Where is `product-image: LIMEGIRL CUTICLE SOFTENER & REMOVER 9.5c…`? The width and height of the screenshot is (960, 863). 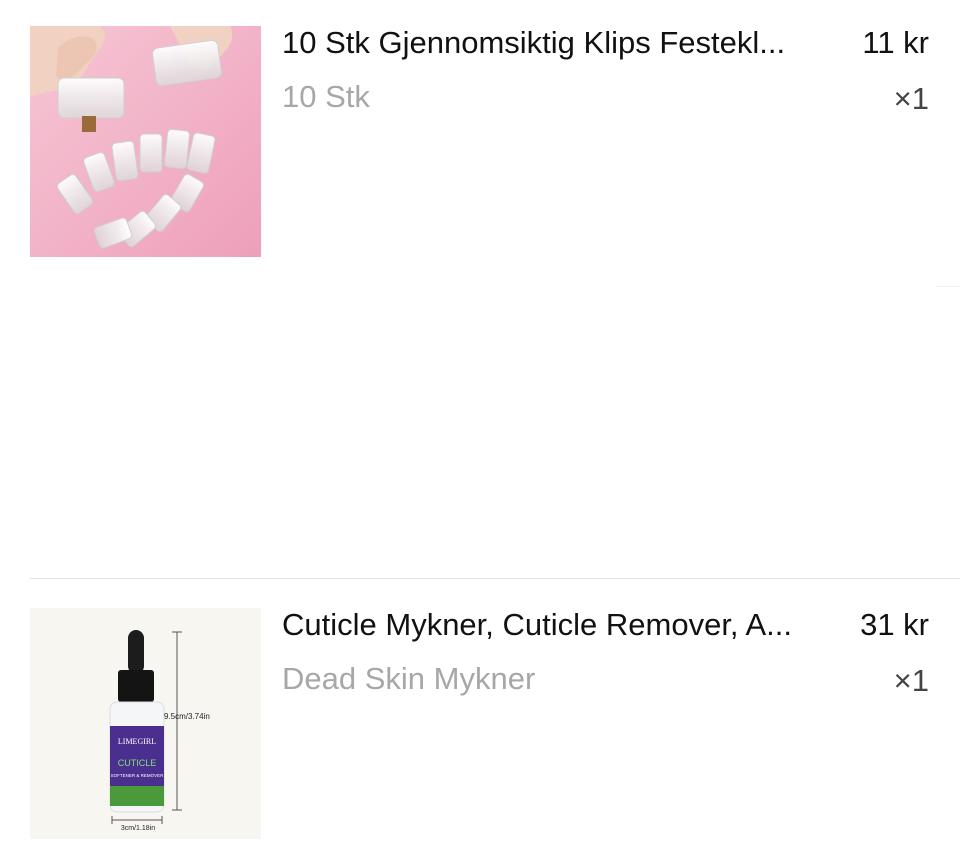
product-image: LIMEGIRL CUTICLE SOFTENER & REMOVER 9.5c… is located at coordinates (145, 723).